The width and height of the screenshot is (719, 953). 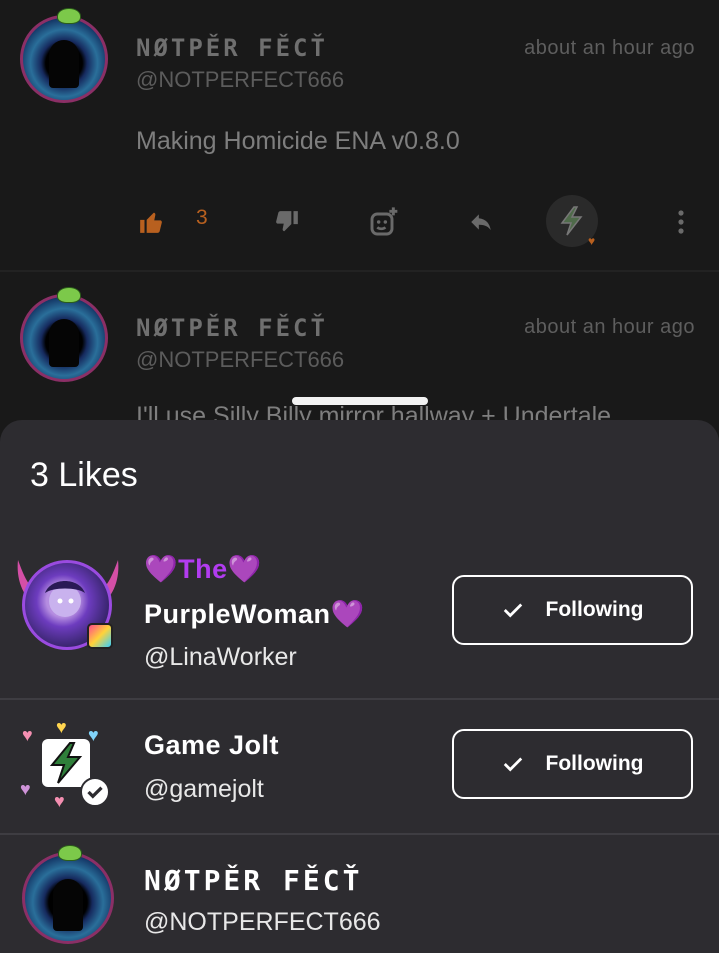 What do you see at coordinates (253, 880) in the screenshot?
I see `user-name: NØTPĚR FĚCŤ` at bounding box center [253, 880].